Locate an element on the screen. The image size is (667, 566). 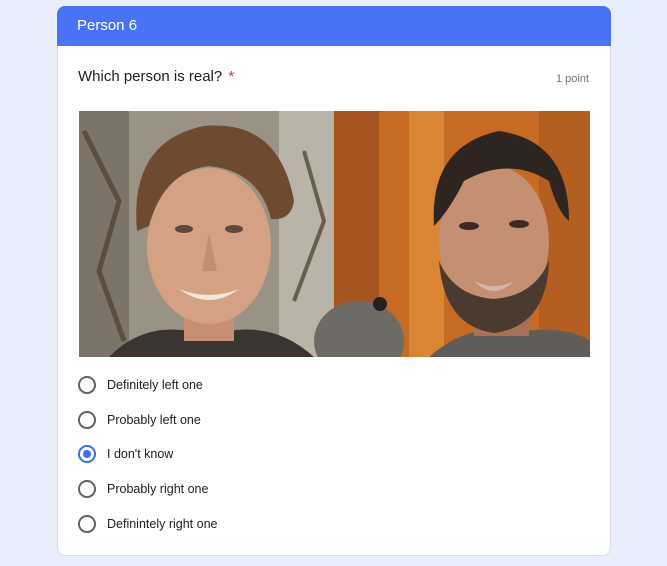
option-definitely-right: Definintely right one is located at coordinates (147, 523).